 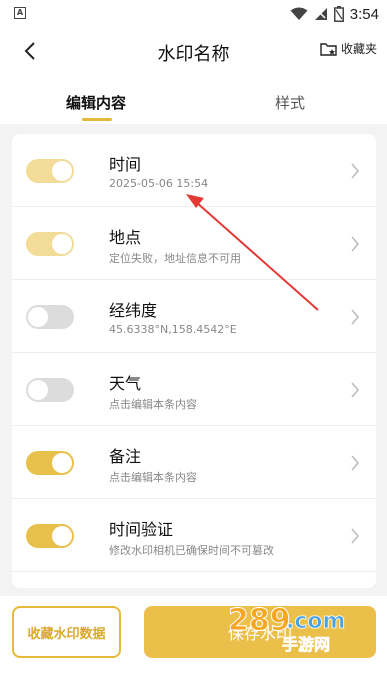 What do you see at coordinates (50, 171) in the screenshot?
I see `toggle-time` at bounding box center [50, 171].